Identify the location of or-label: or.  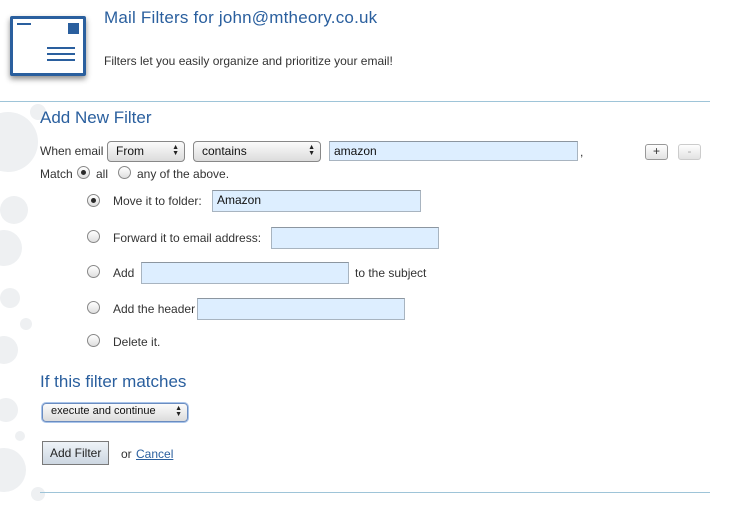
(126, 454).